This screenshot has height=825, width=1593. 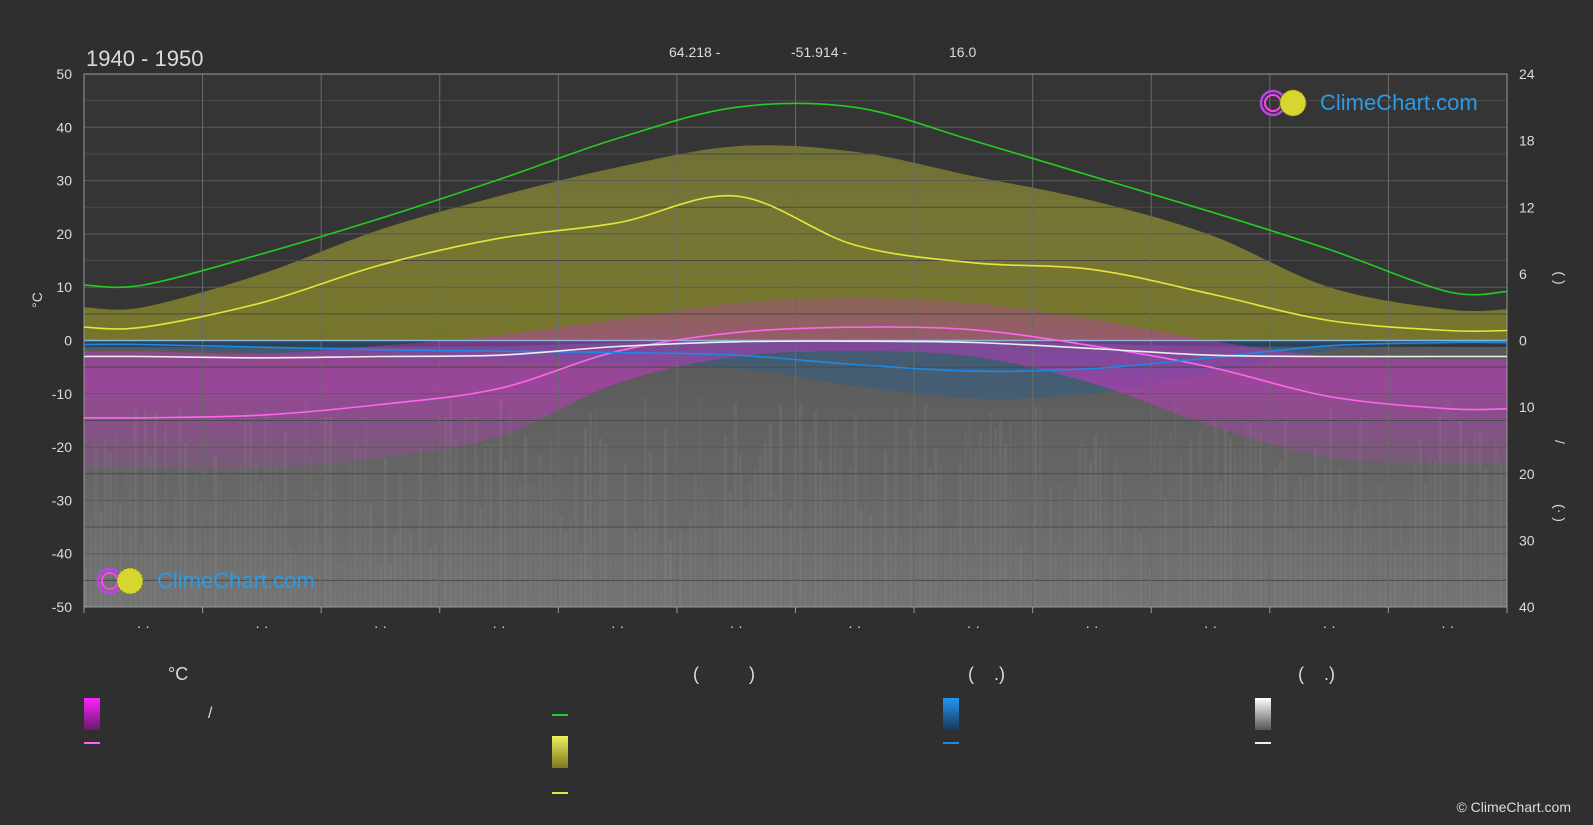 I want to click on left-tick-label: 10, so click(x=64, y=287).